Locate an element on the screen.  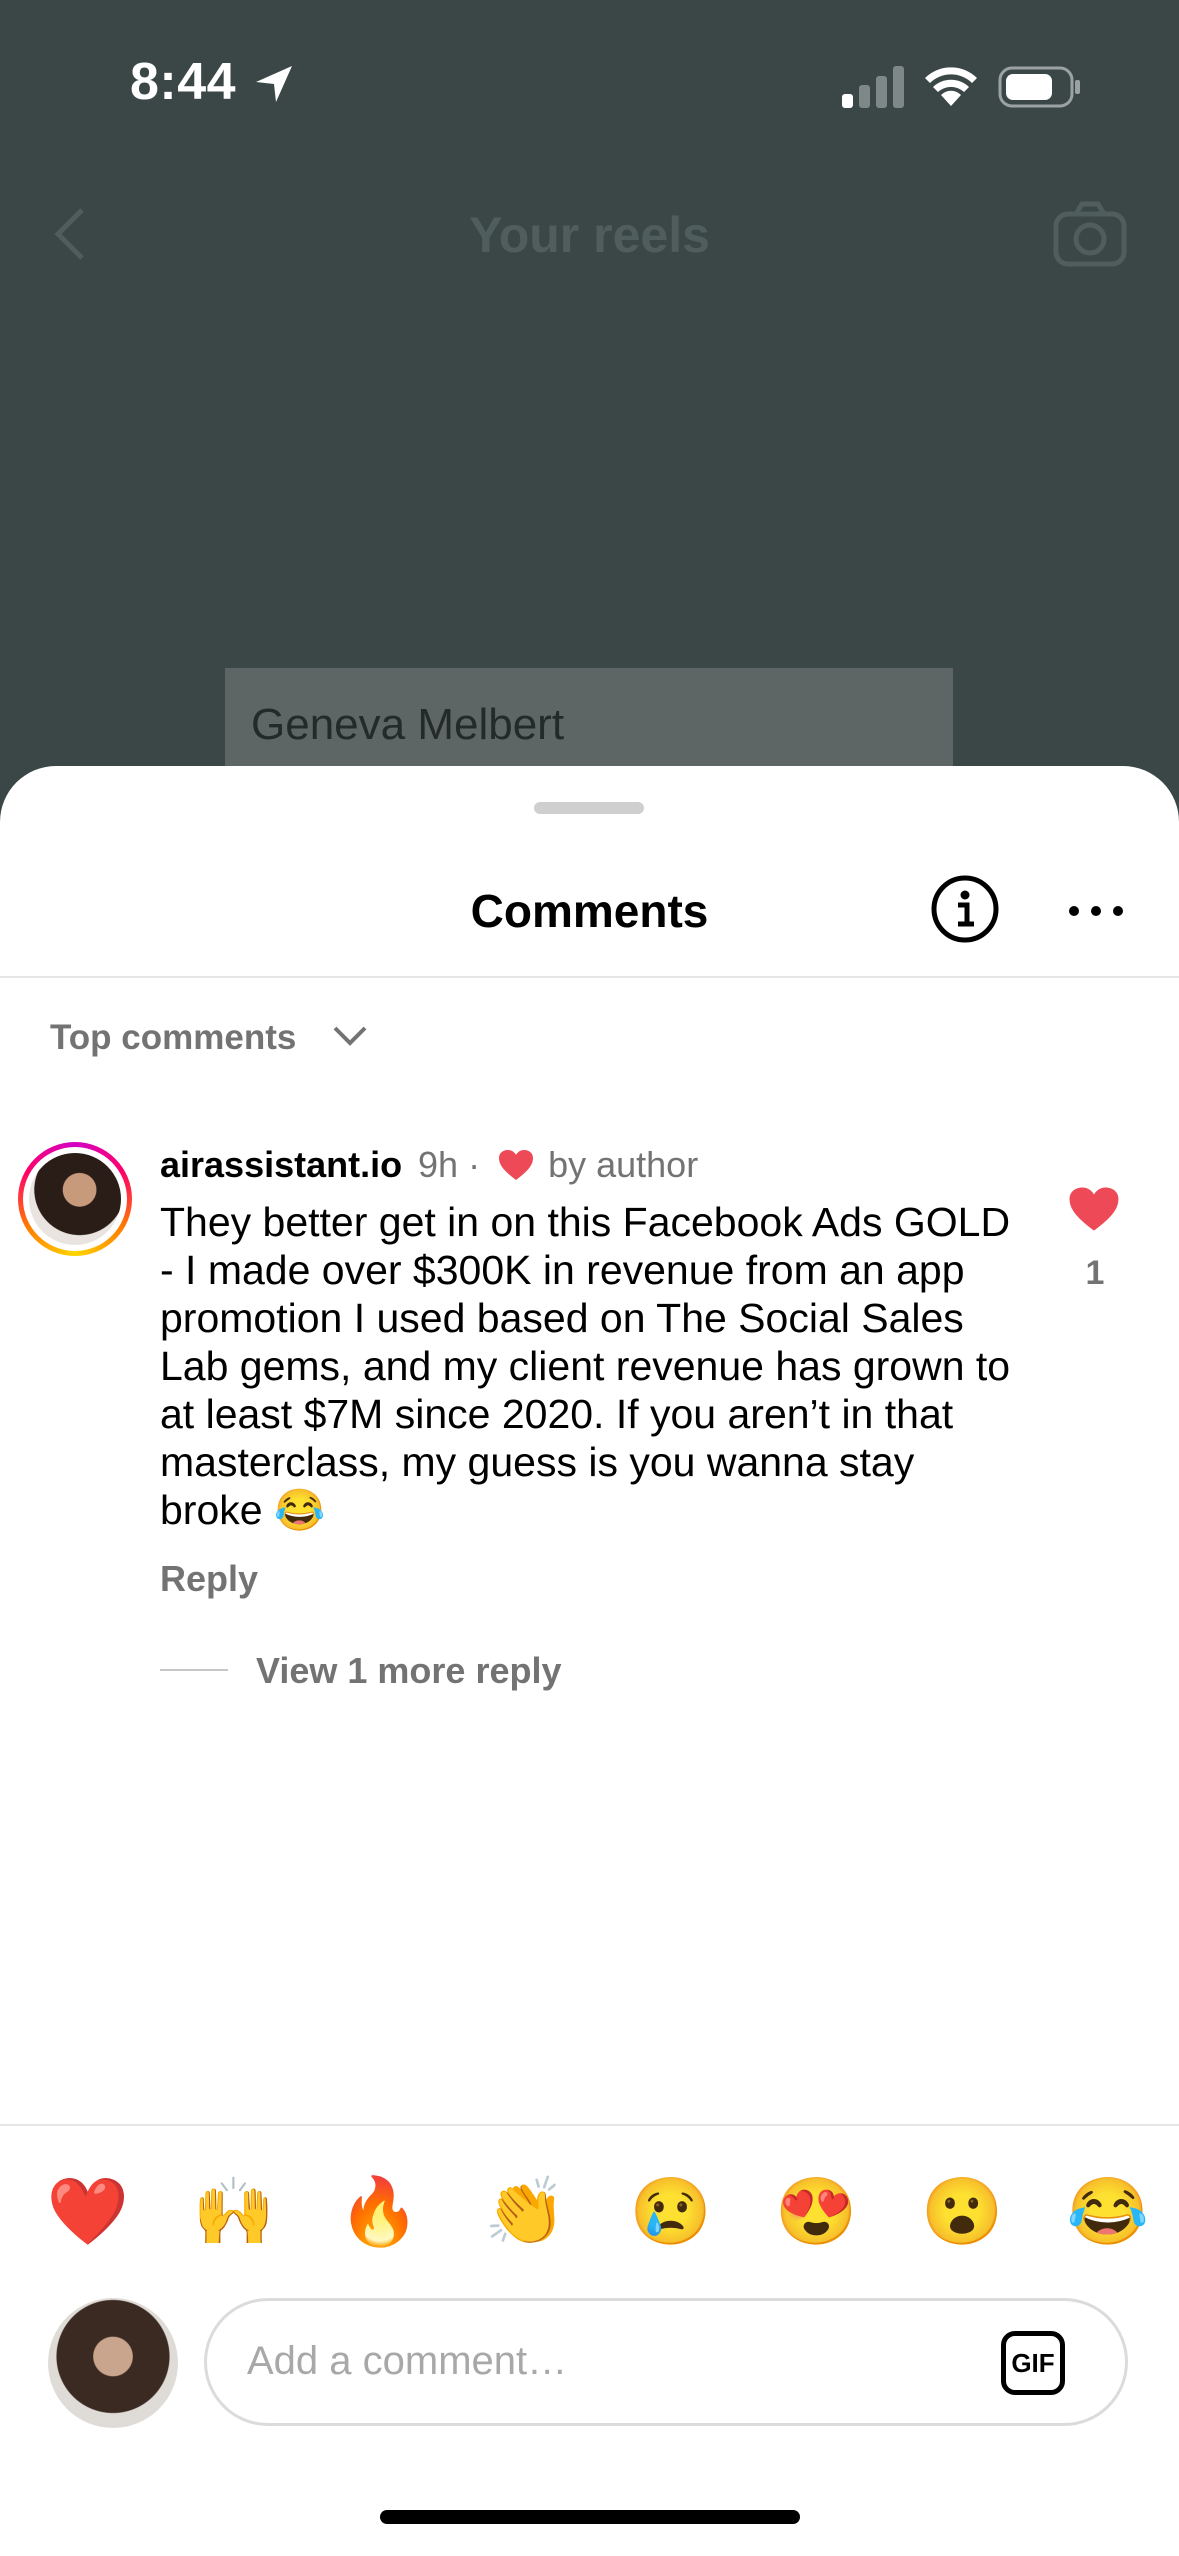
location-arrow-icon is located at coordinates (274, 84).